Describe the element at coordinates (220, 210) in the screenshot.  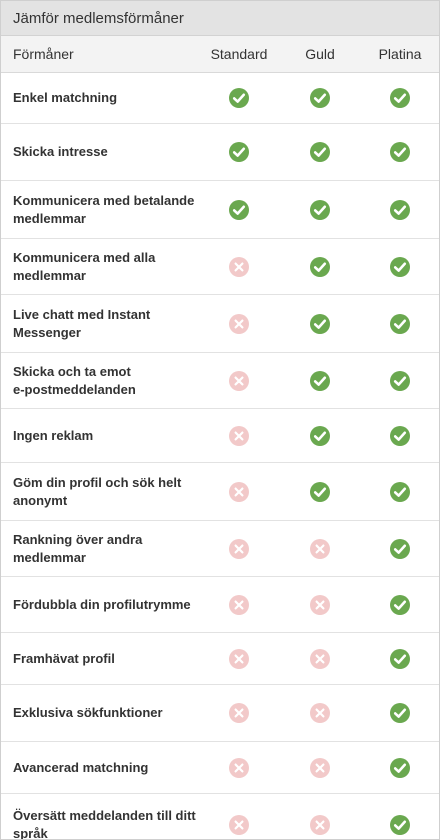
I see `table-row: Kommunicera med betalande medlemmar` at that location.